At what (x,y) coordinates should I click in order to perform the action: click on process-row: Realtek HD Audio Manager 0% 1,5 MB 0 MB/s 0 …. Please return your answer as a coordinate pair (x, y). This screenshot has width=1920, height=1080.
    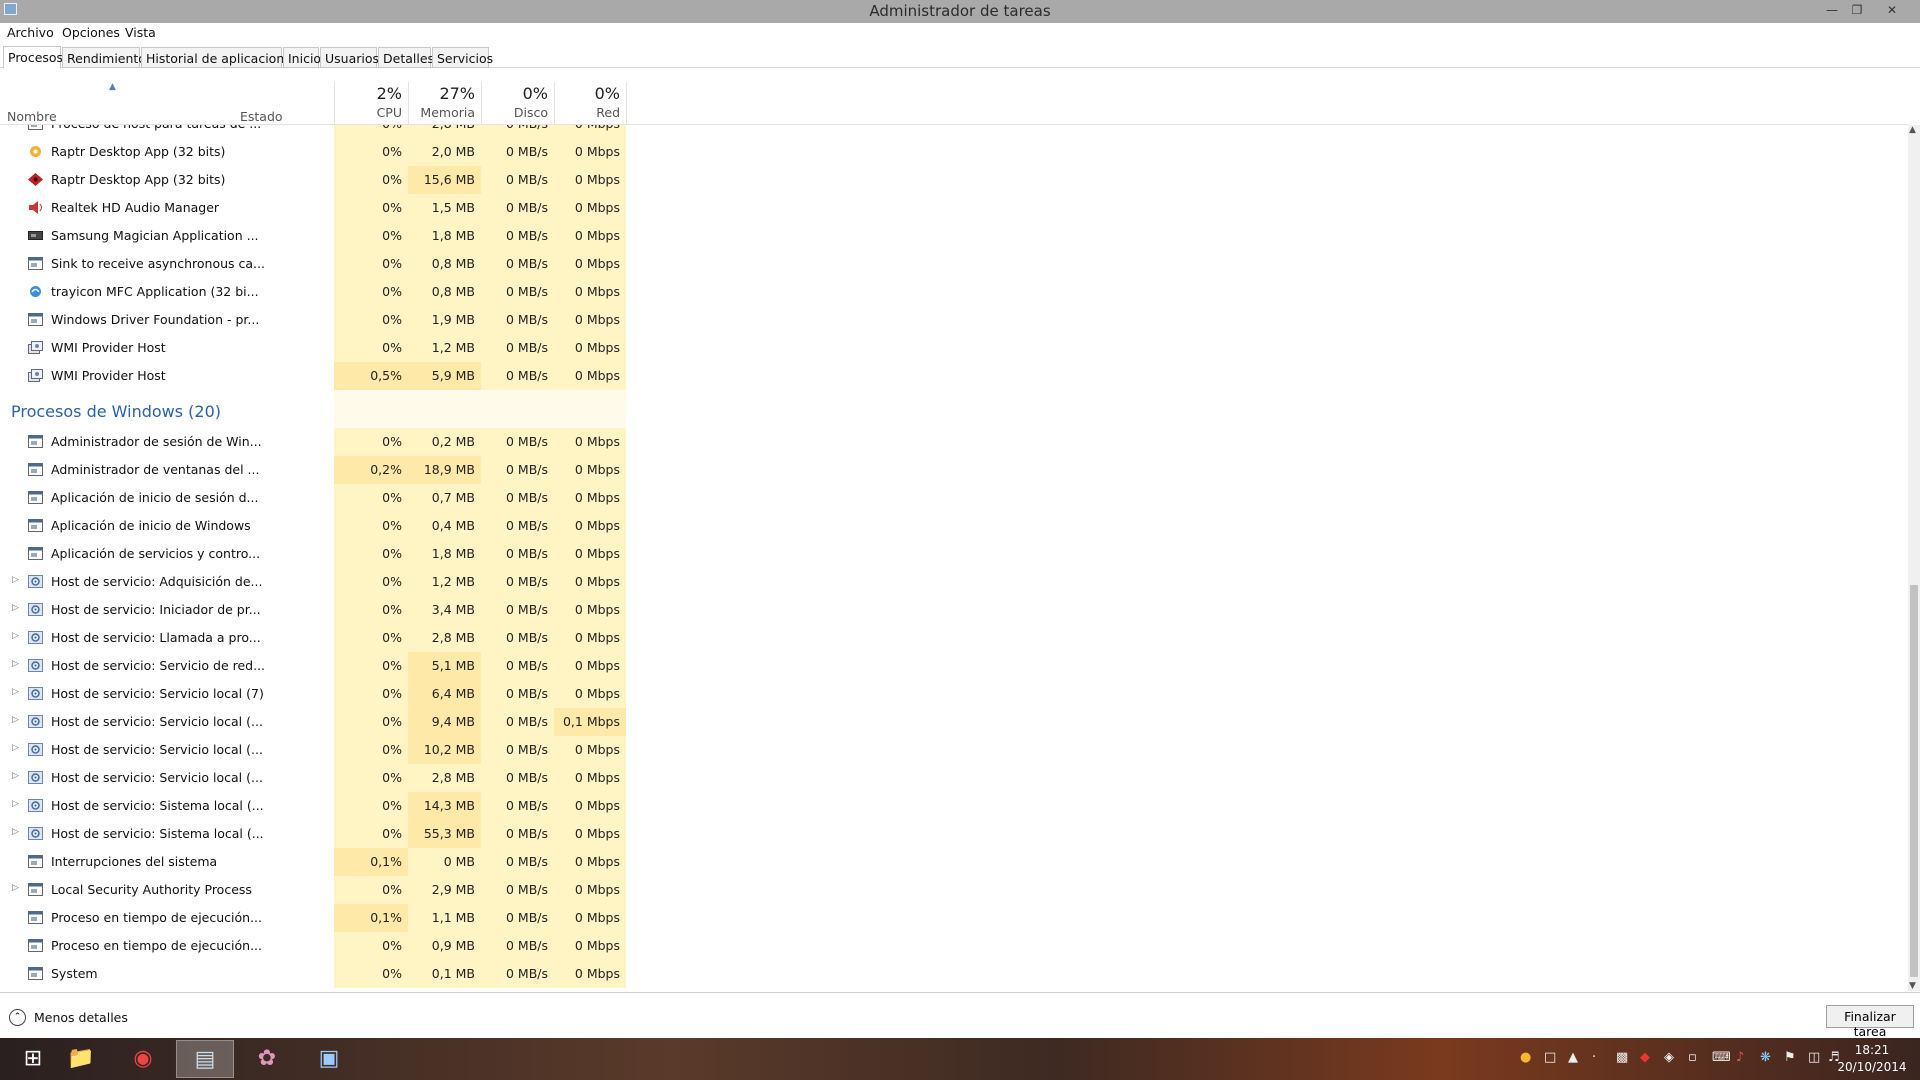
    Looking at the image, I should click on (313, 208).